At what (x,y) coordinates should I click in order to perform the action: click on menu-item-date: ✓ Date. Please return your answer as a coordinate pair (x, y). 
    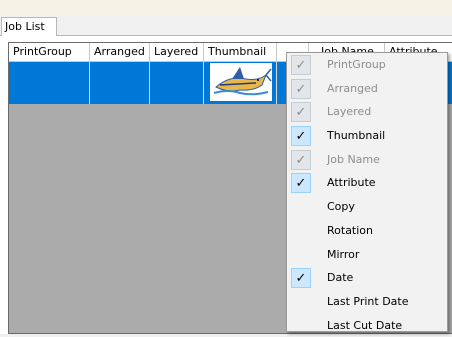
    Looking at the image, I should click on (367, 278).